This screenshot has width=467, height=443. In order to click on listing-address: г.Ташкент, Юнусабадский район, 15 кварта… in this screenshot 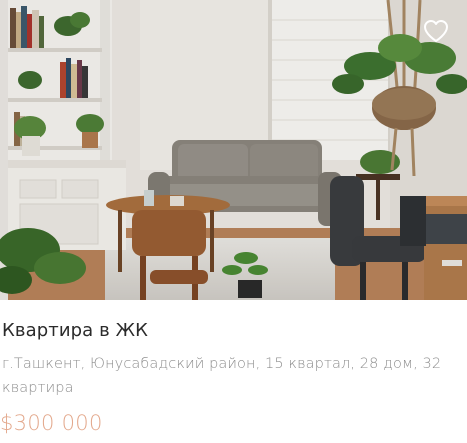, I will do `click(222, 376)`.